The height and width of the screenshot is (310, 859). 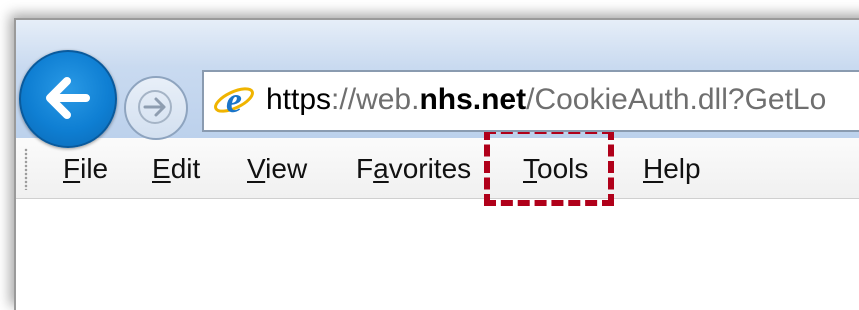 I want to click on url-path: /CookieAuth.dll?GetLo, so click(x=676, y=99).